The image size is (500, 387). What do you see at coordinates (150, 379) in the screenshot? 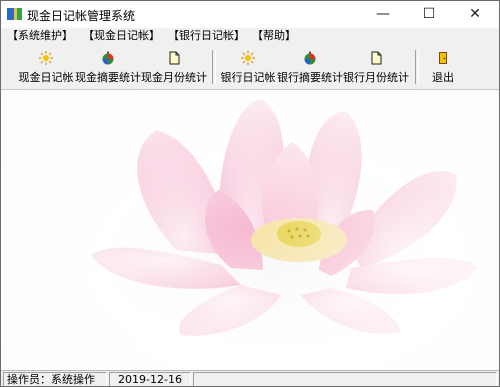
I see `date-status: 2019-12-16` at bounding box center [150, 379].